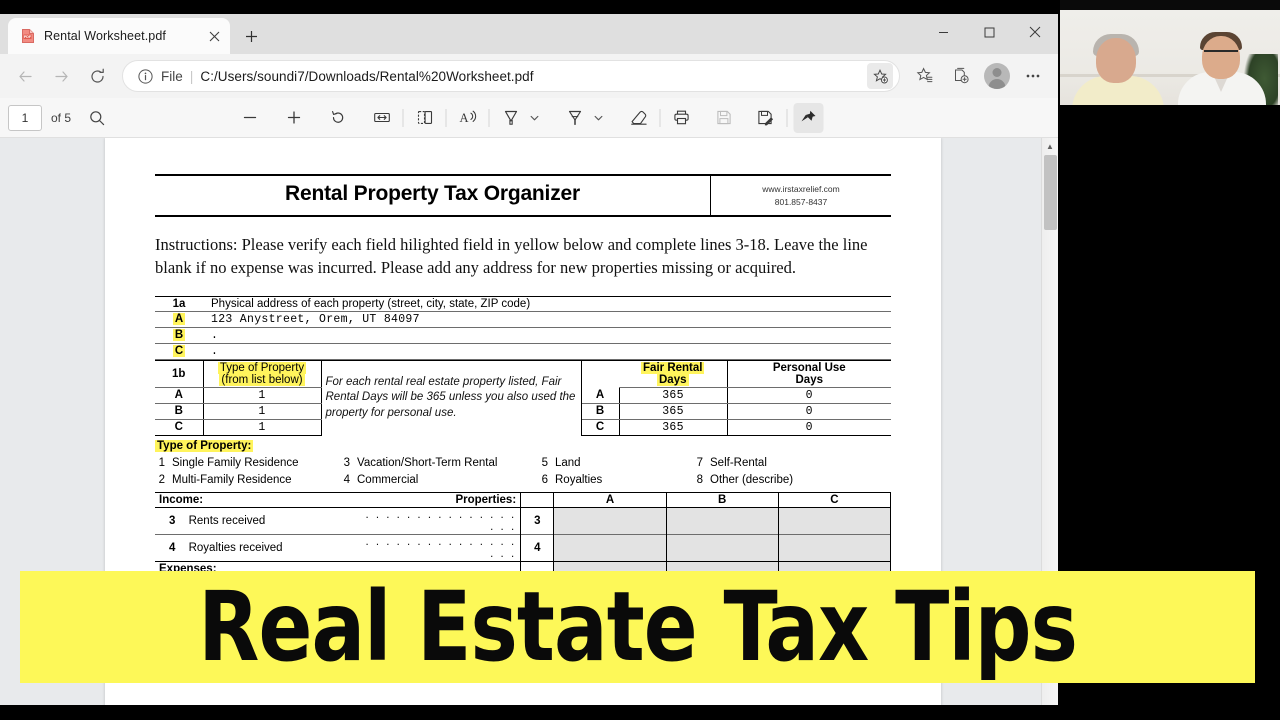 This screenshot has height=720, width=1280. Describe the element at coordinates (437, 548) in the screenshot. I see `line-4-dots: . . . . . . . . . . . . . . . . . .` at that location.